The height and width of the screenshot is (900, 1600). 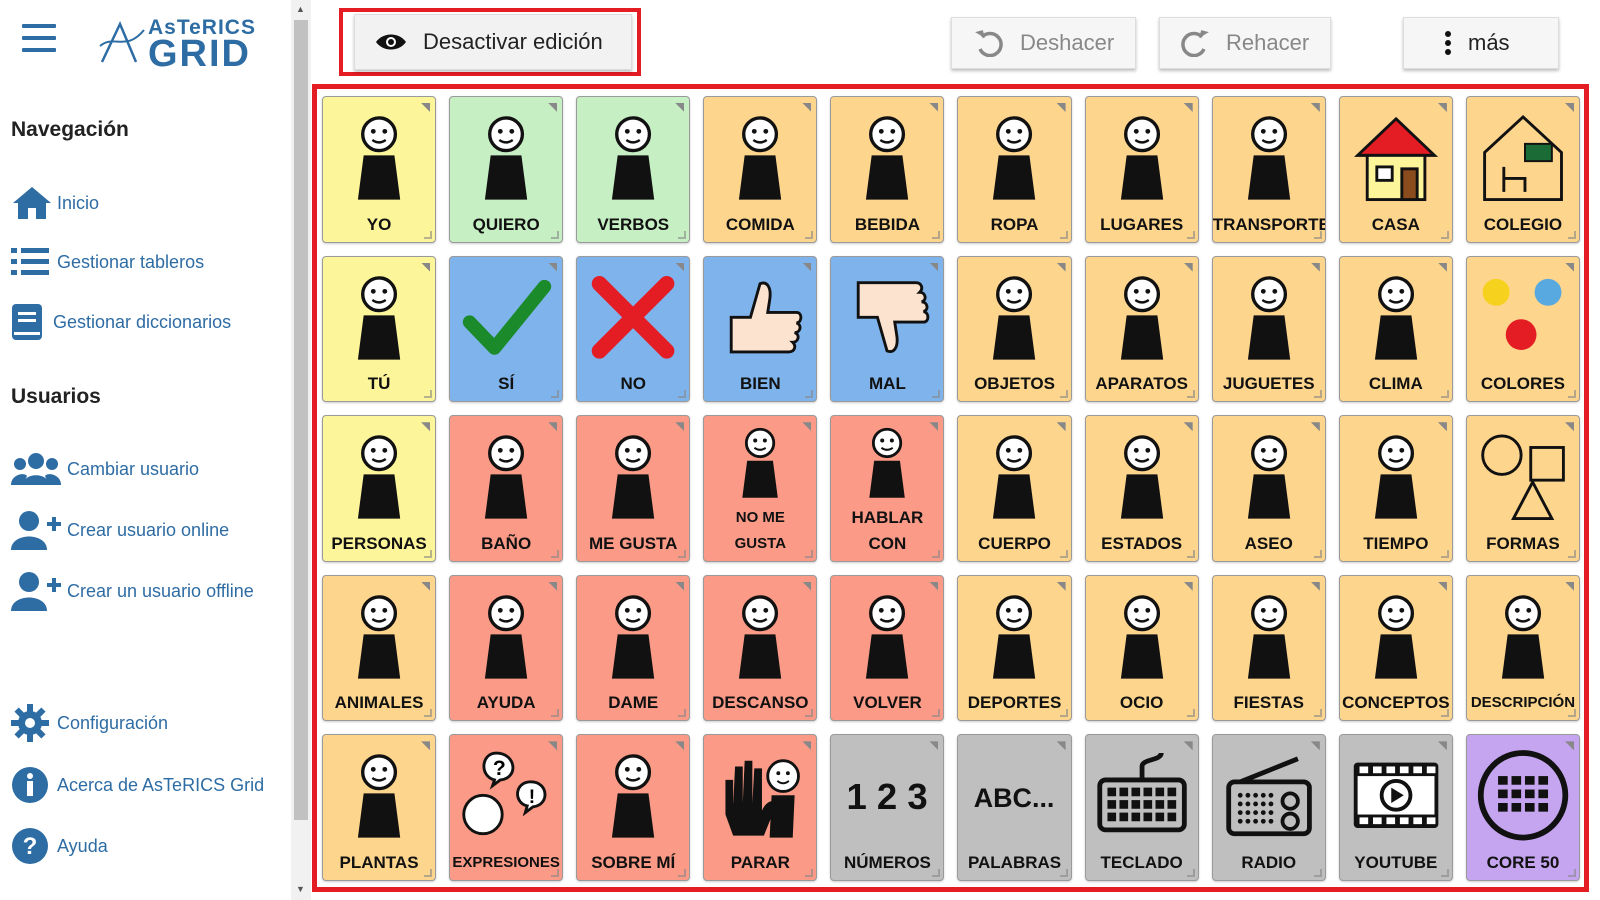 What do you see at coordinates (107, 262) in the screenshot?
I see `sidebar-item-manage-grids: Gestionar tableros` at bounding box center [107, 262].